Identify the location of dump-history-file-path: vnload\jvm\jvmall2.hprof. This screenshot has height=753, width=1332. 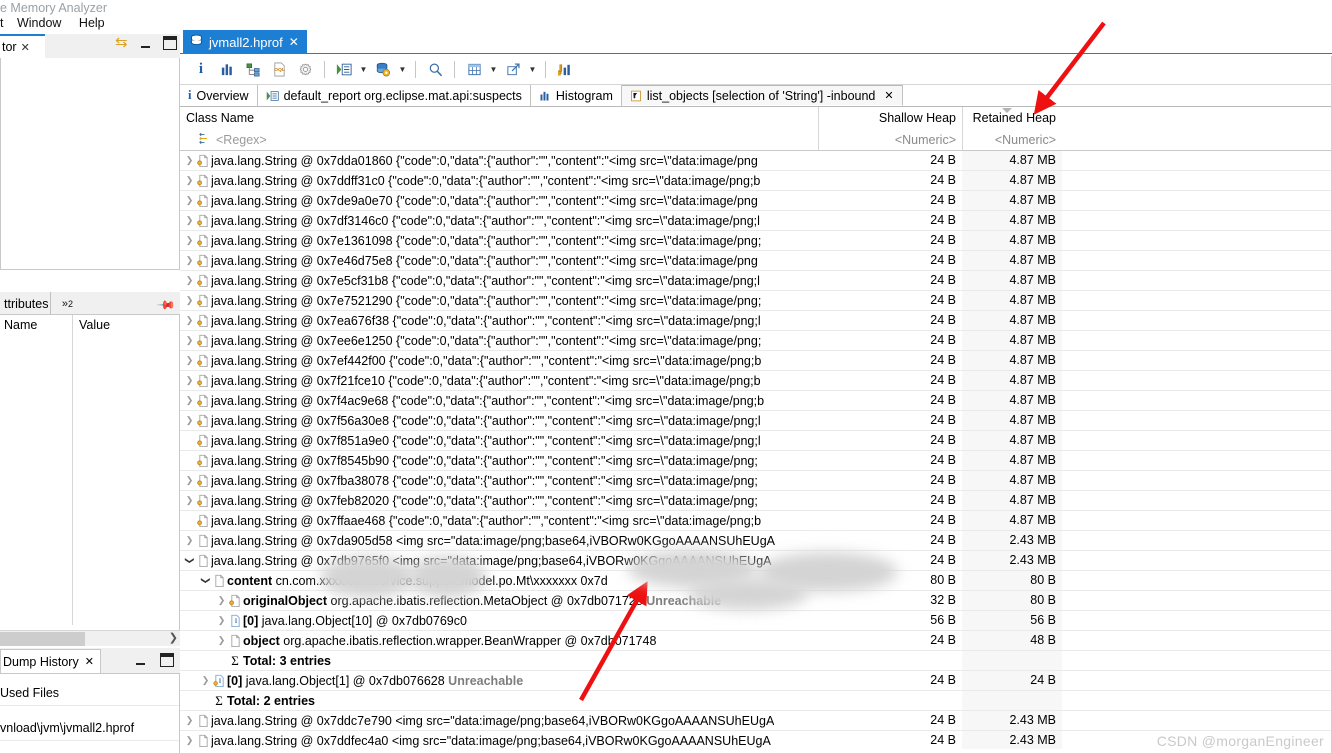
(89, 731).